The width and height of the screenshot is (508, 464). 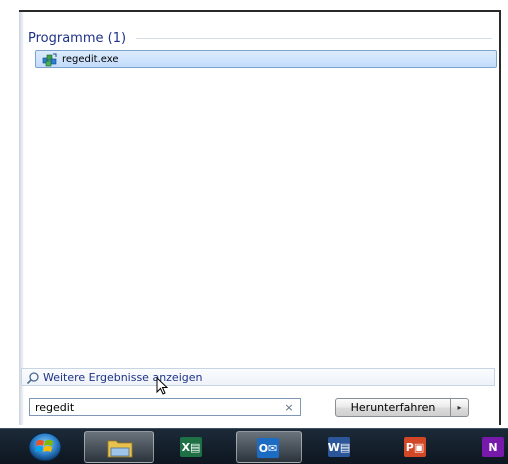 I want to click on mouse-cursor-icon, so click(x=163, y=386).